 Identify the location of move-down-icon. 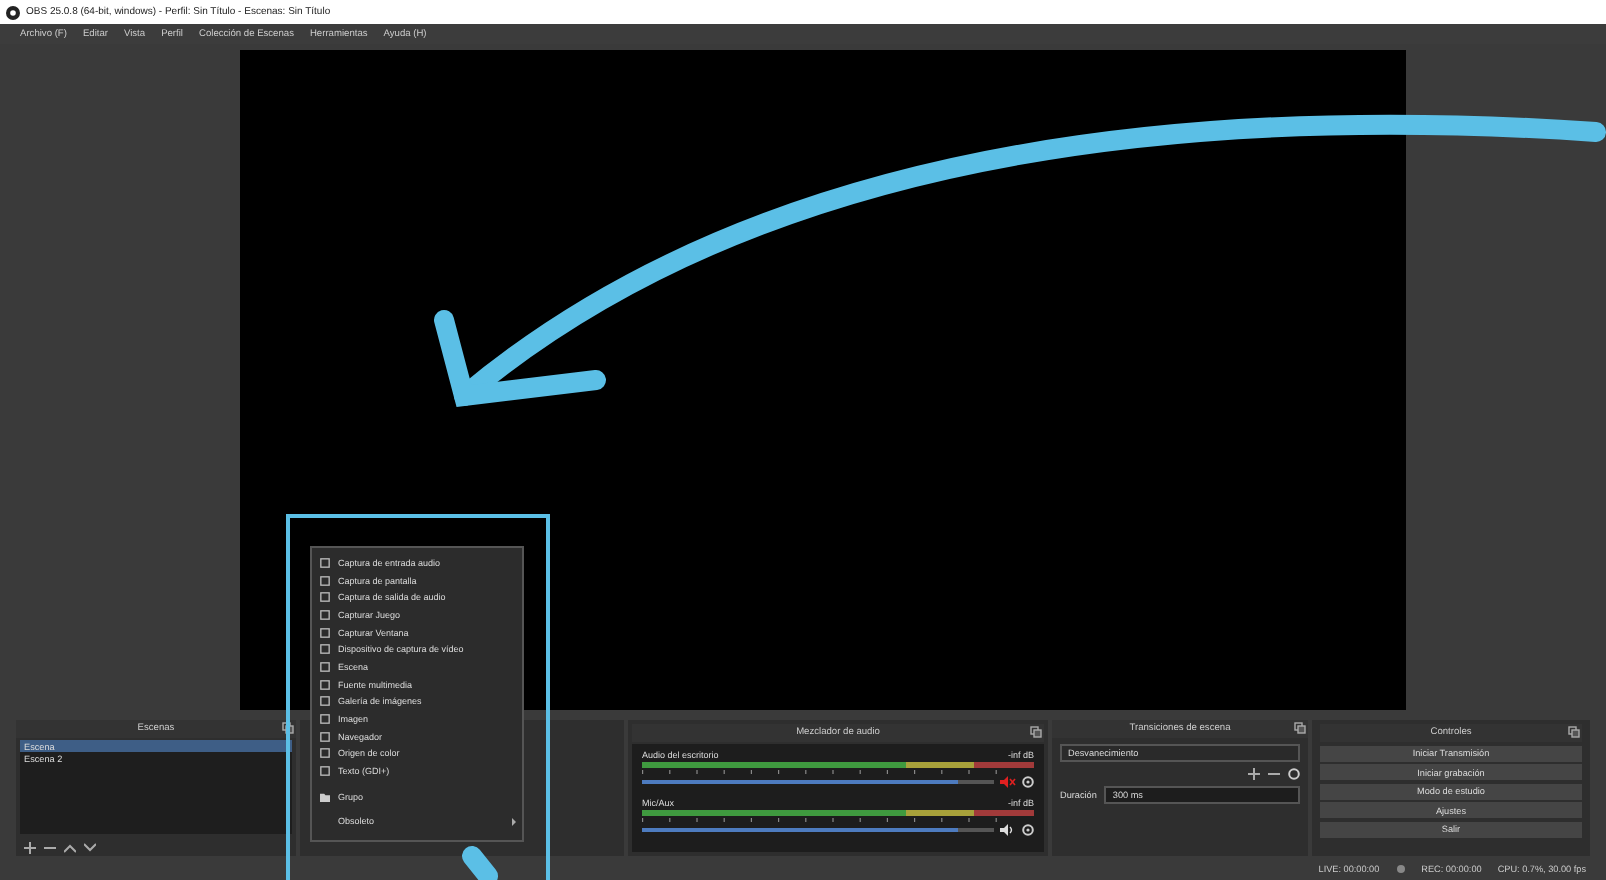
(90, 848).